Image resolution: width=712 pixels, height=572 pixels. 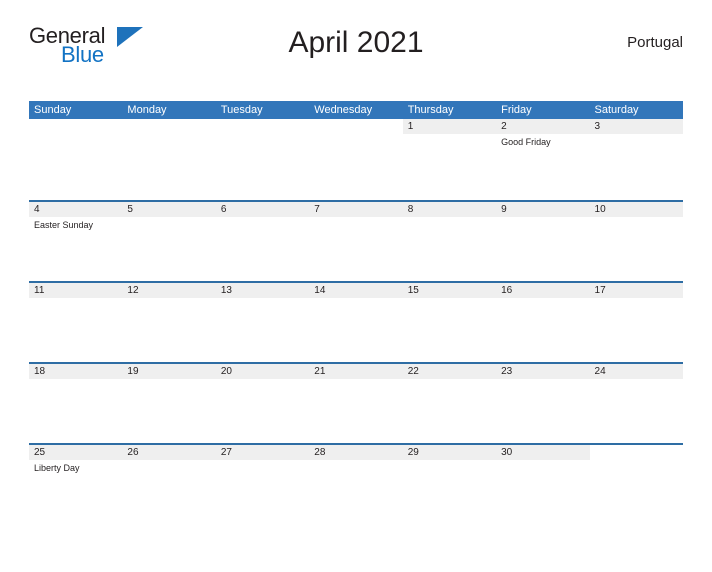 What do you see at coordinates (600, 371) in the screenshot?
I see `day-number: 24` at bounding box center [600, 371].